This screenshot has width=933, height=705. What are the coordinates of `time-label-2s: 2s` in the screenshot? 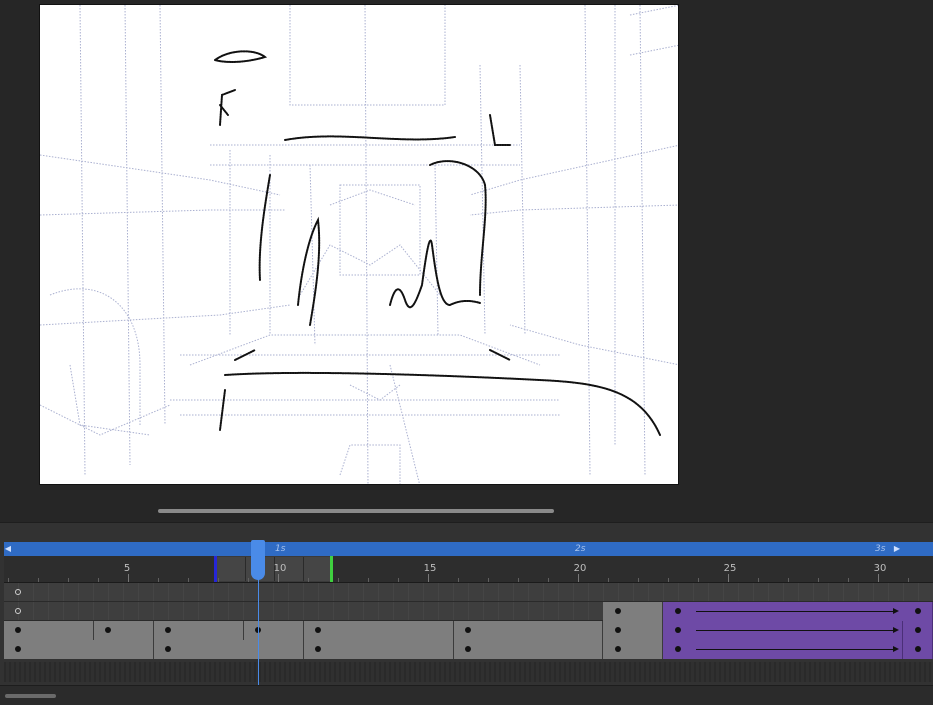 It's located at (580, 549).